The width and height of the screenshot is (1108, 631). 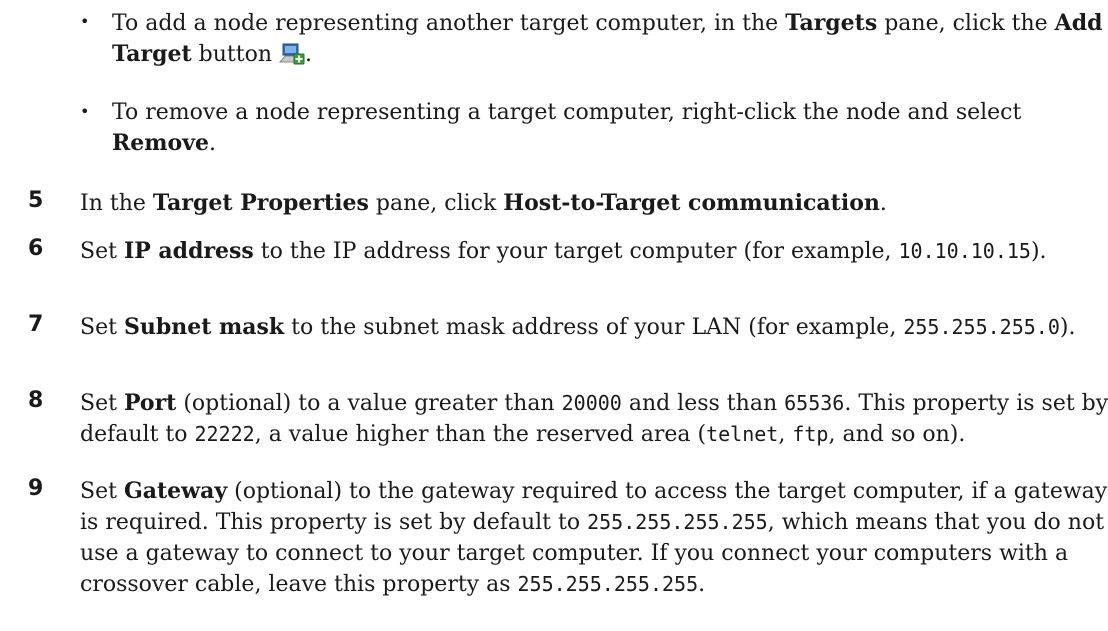 What do you see at coordinates (36, 324) in the screenshot?
I see `step-number: 7` at bounding box center [36, 324].